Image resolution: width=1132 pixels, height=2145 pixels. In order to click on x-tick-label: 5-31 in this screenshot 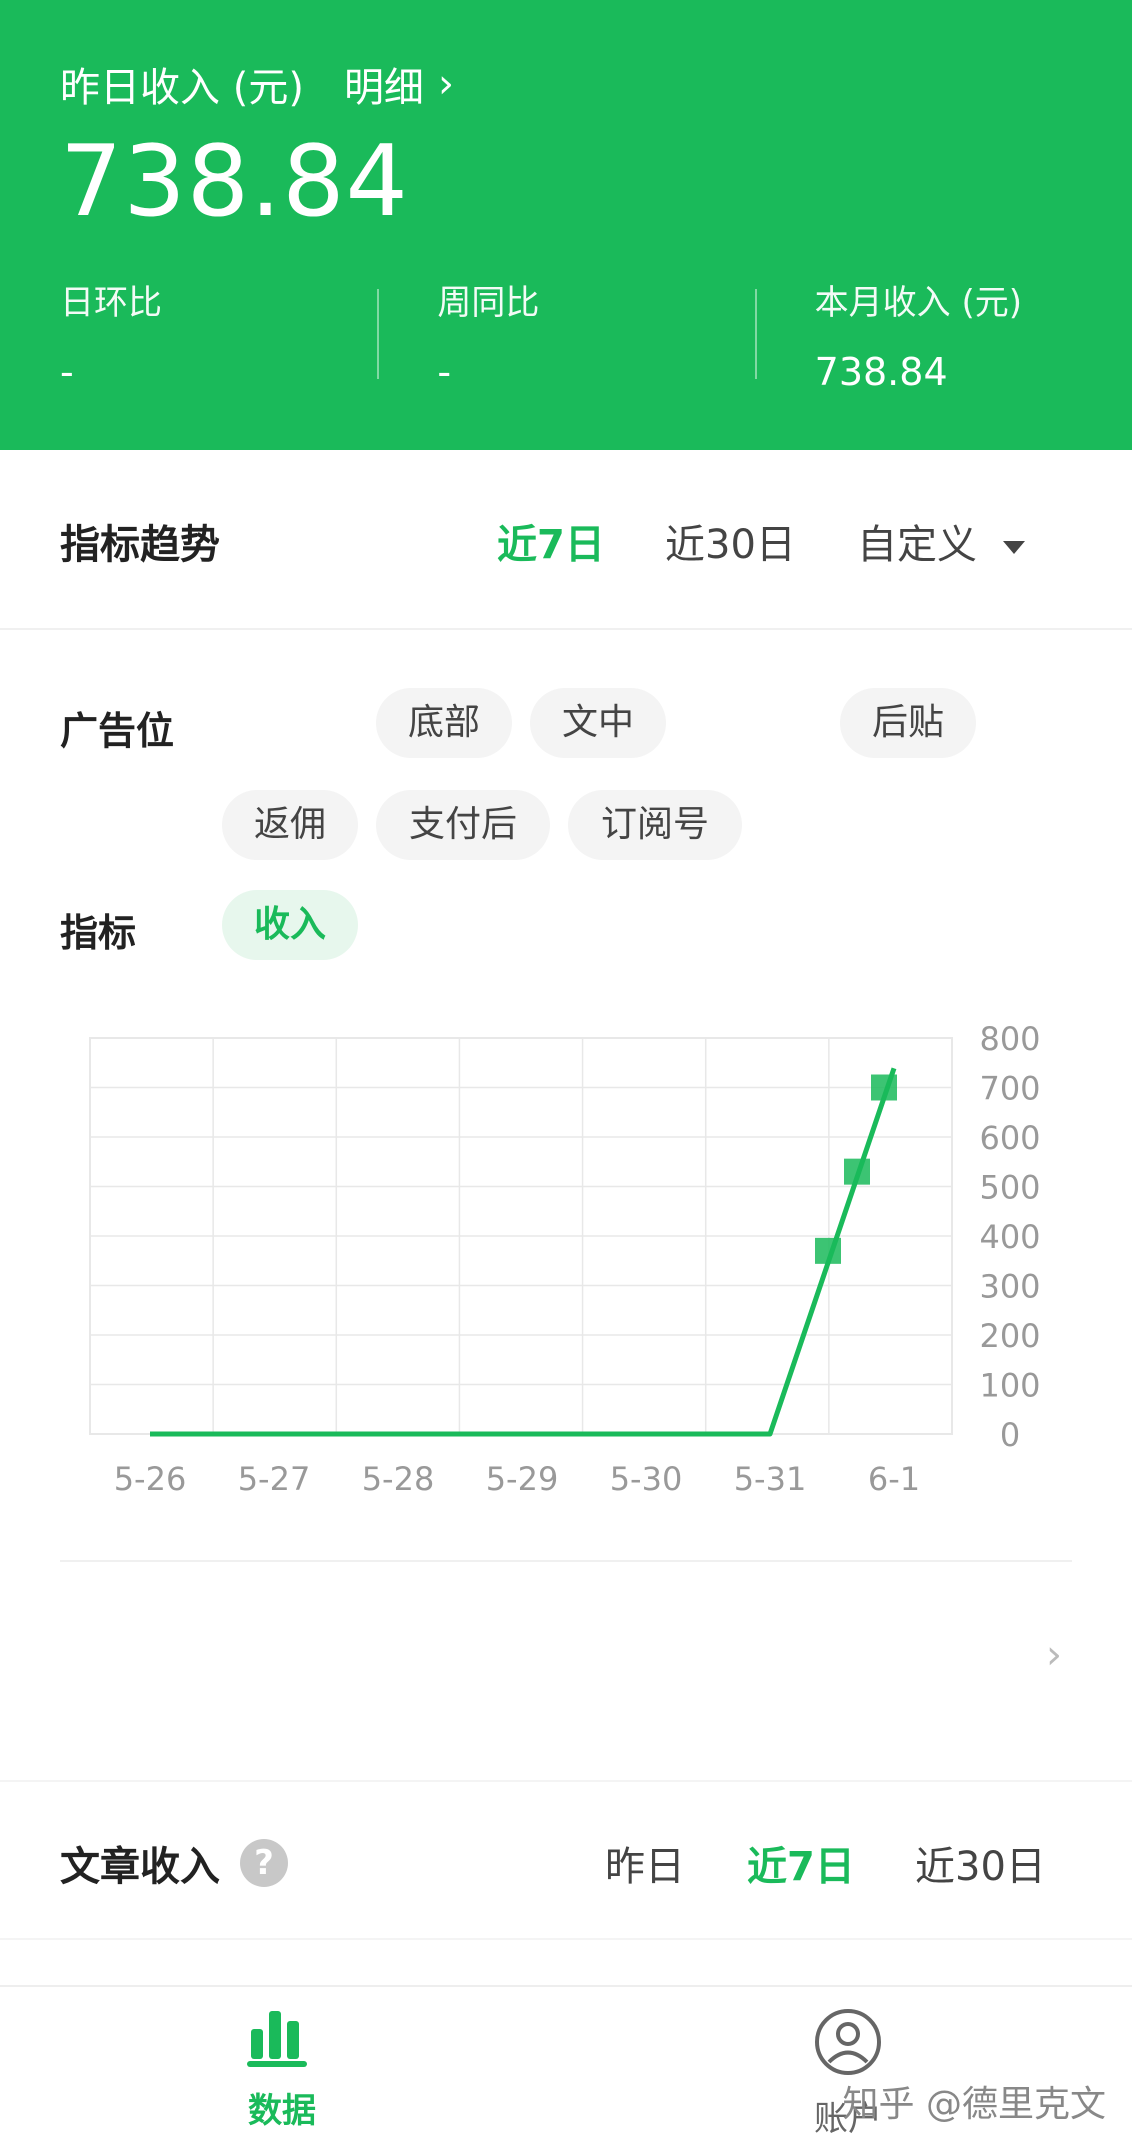, I will do `click(770, 1479)`.